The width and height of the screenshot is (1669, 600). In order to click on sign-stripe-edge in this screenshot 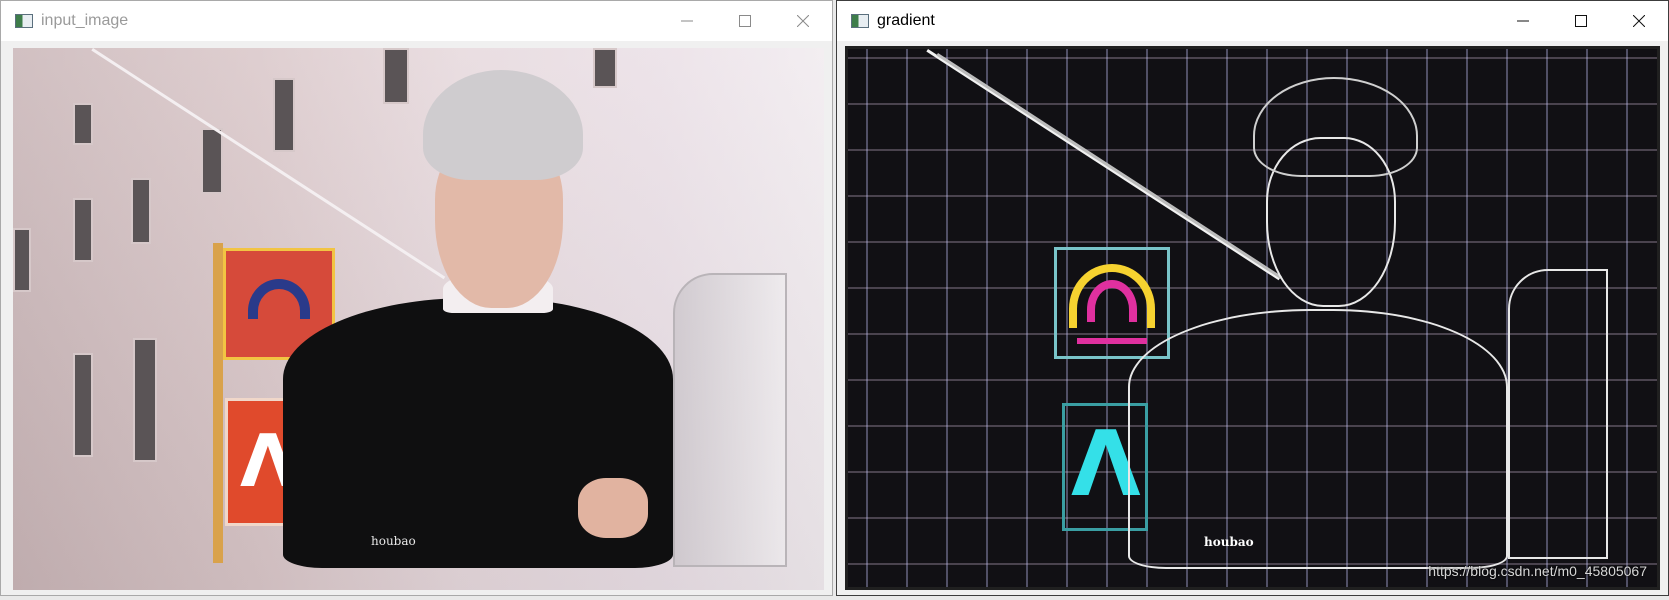, I will do `click(1112, 341)`.